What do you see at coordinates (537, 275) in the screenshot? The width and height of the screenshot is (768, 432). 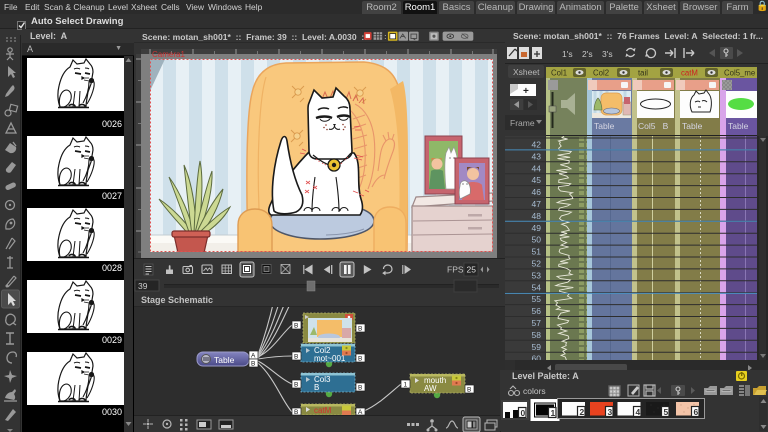 I see `svg-text: 53` at bounding box center [537, 275].